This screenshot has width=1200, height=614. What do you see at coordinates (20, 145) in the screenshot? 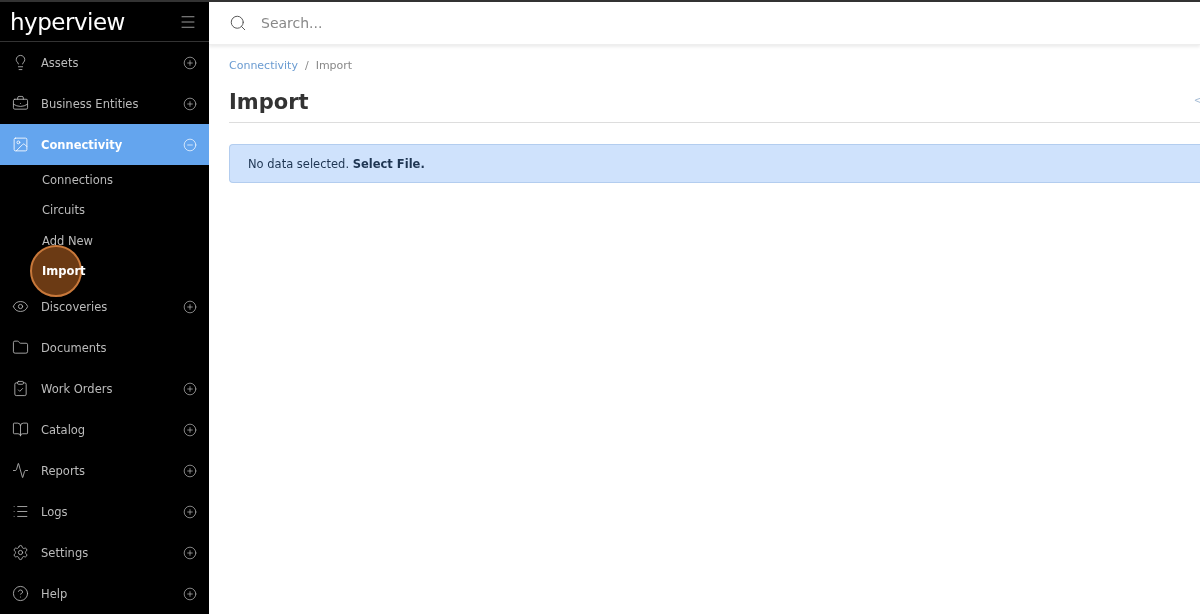
I see `image-icon` at bounding box center [20, 145].